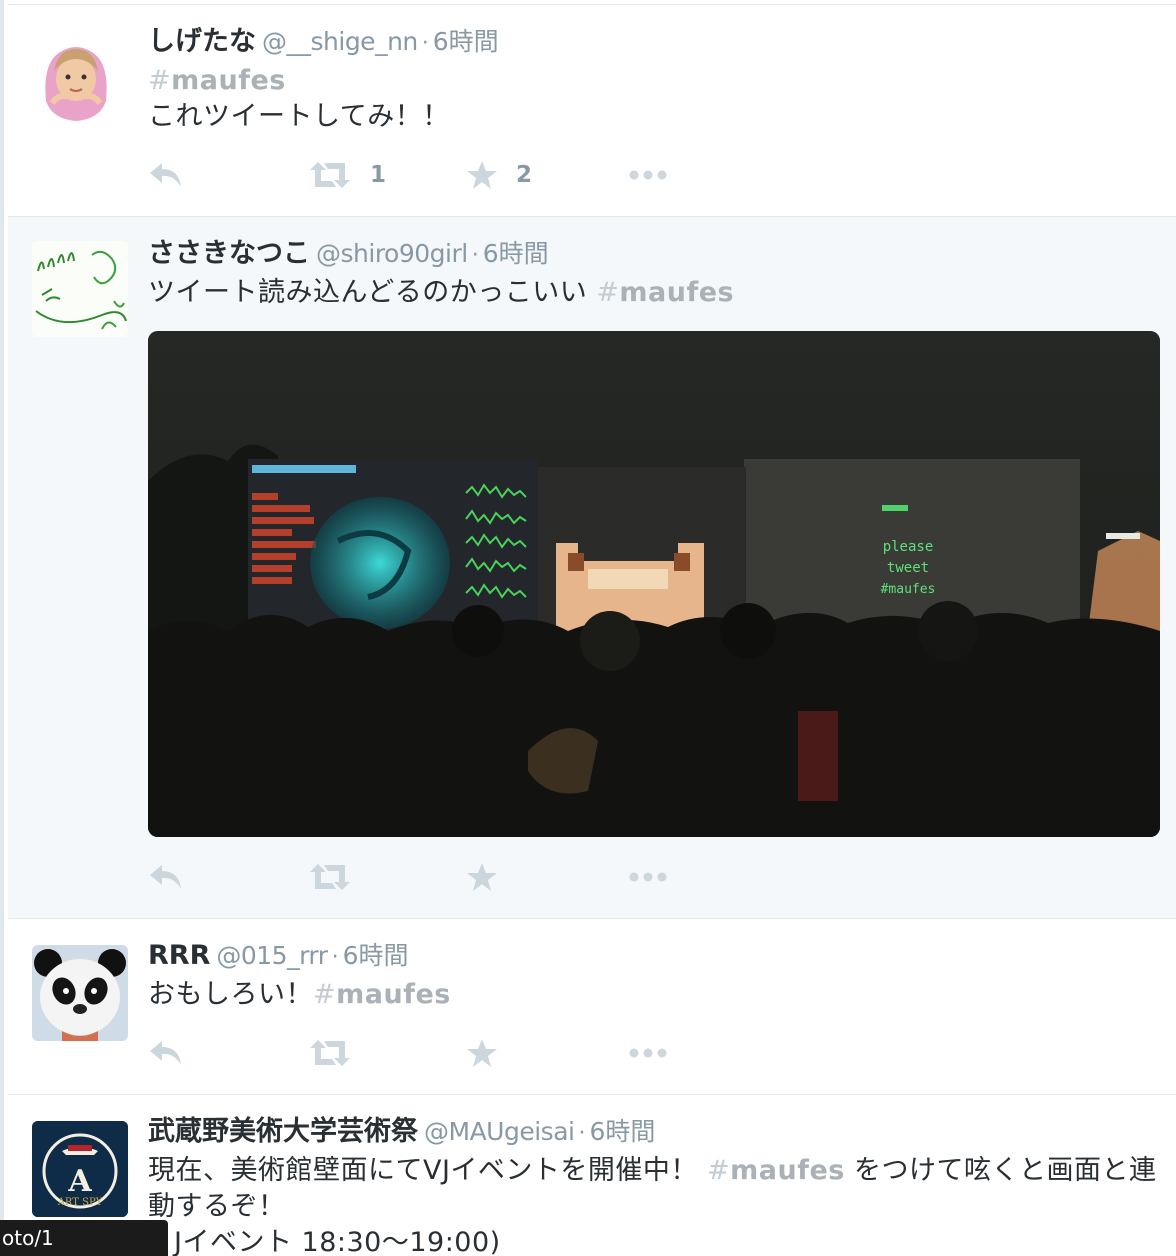 This screenshot has height=1256, width=1176. I want to click on tweet-text-body: ツイート読み込んどるのかっこいい, so click(368, 292).